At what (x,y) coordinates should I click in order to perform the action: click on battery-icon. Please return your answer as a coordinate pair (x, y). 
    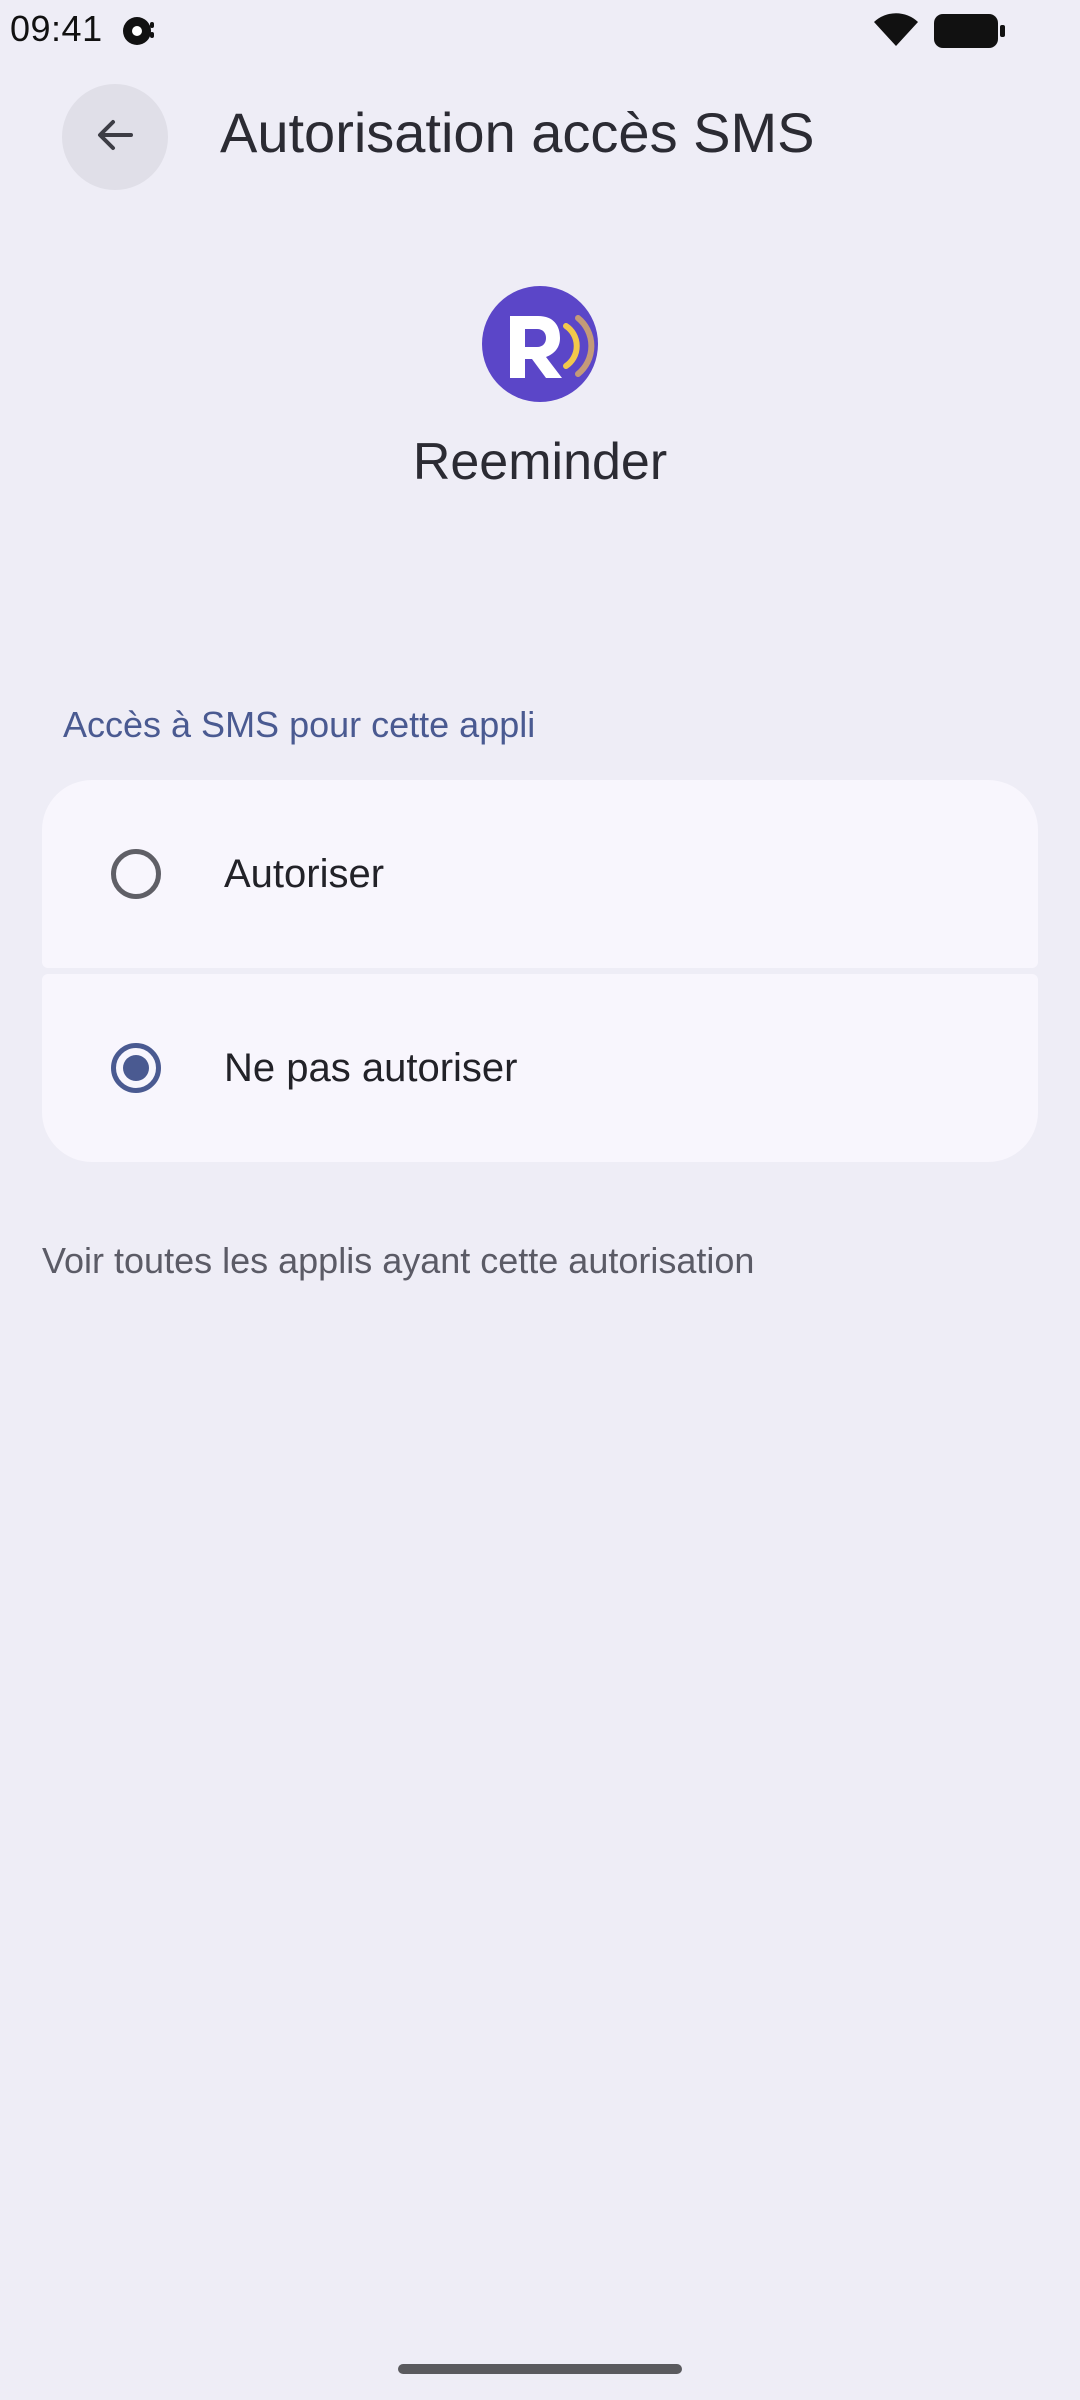
    Looking at the image, I should click on (970, 31).